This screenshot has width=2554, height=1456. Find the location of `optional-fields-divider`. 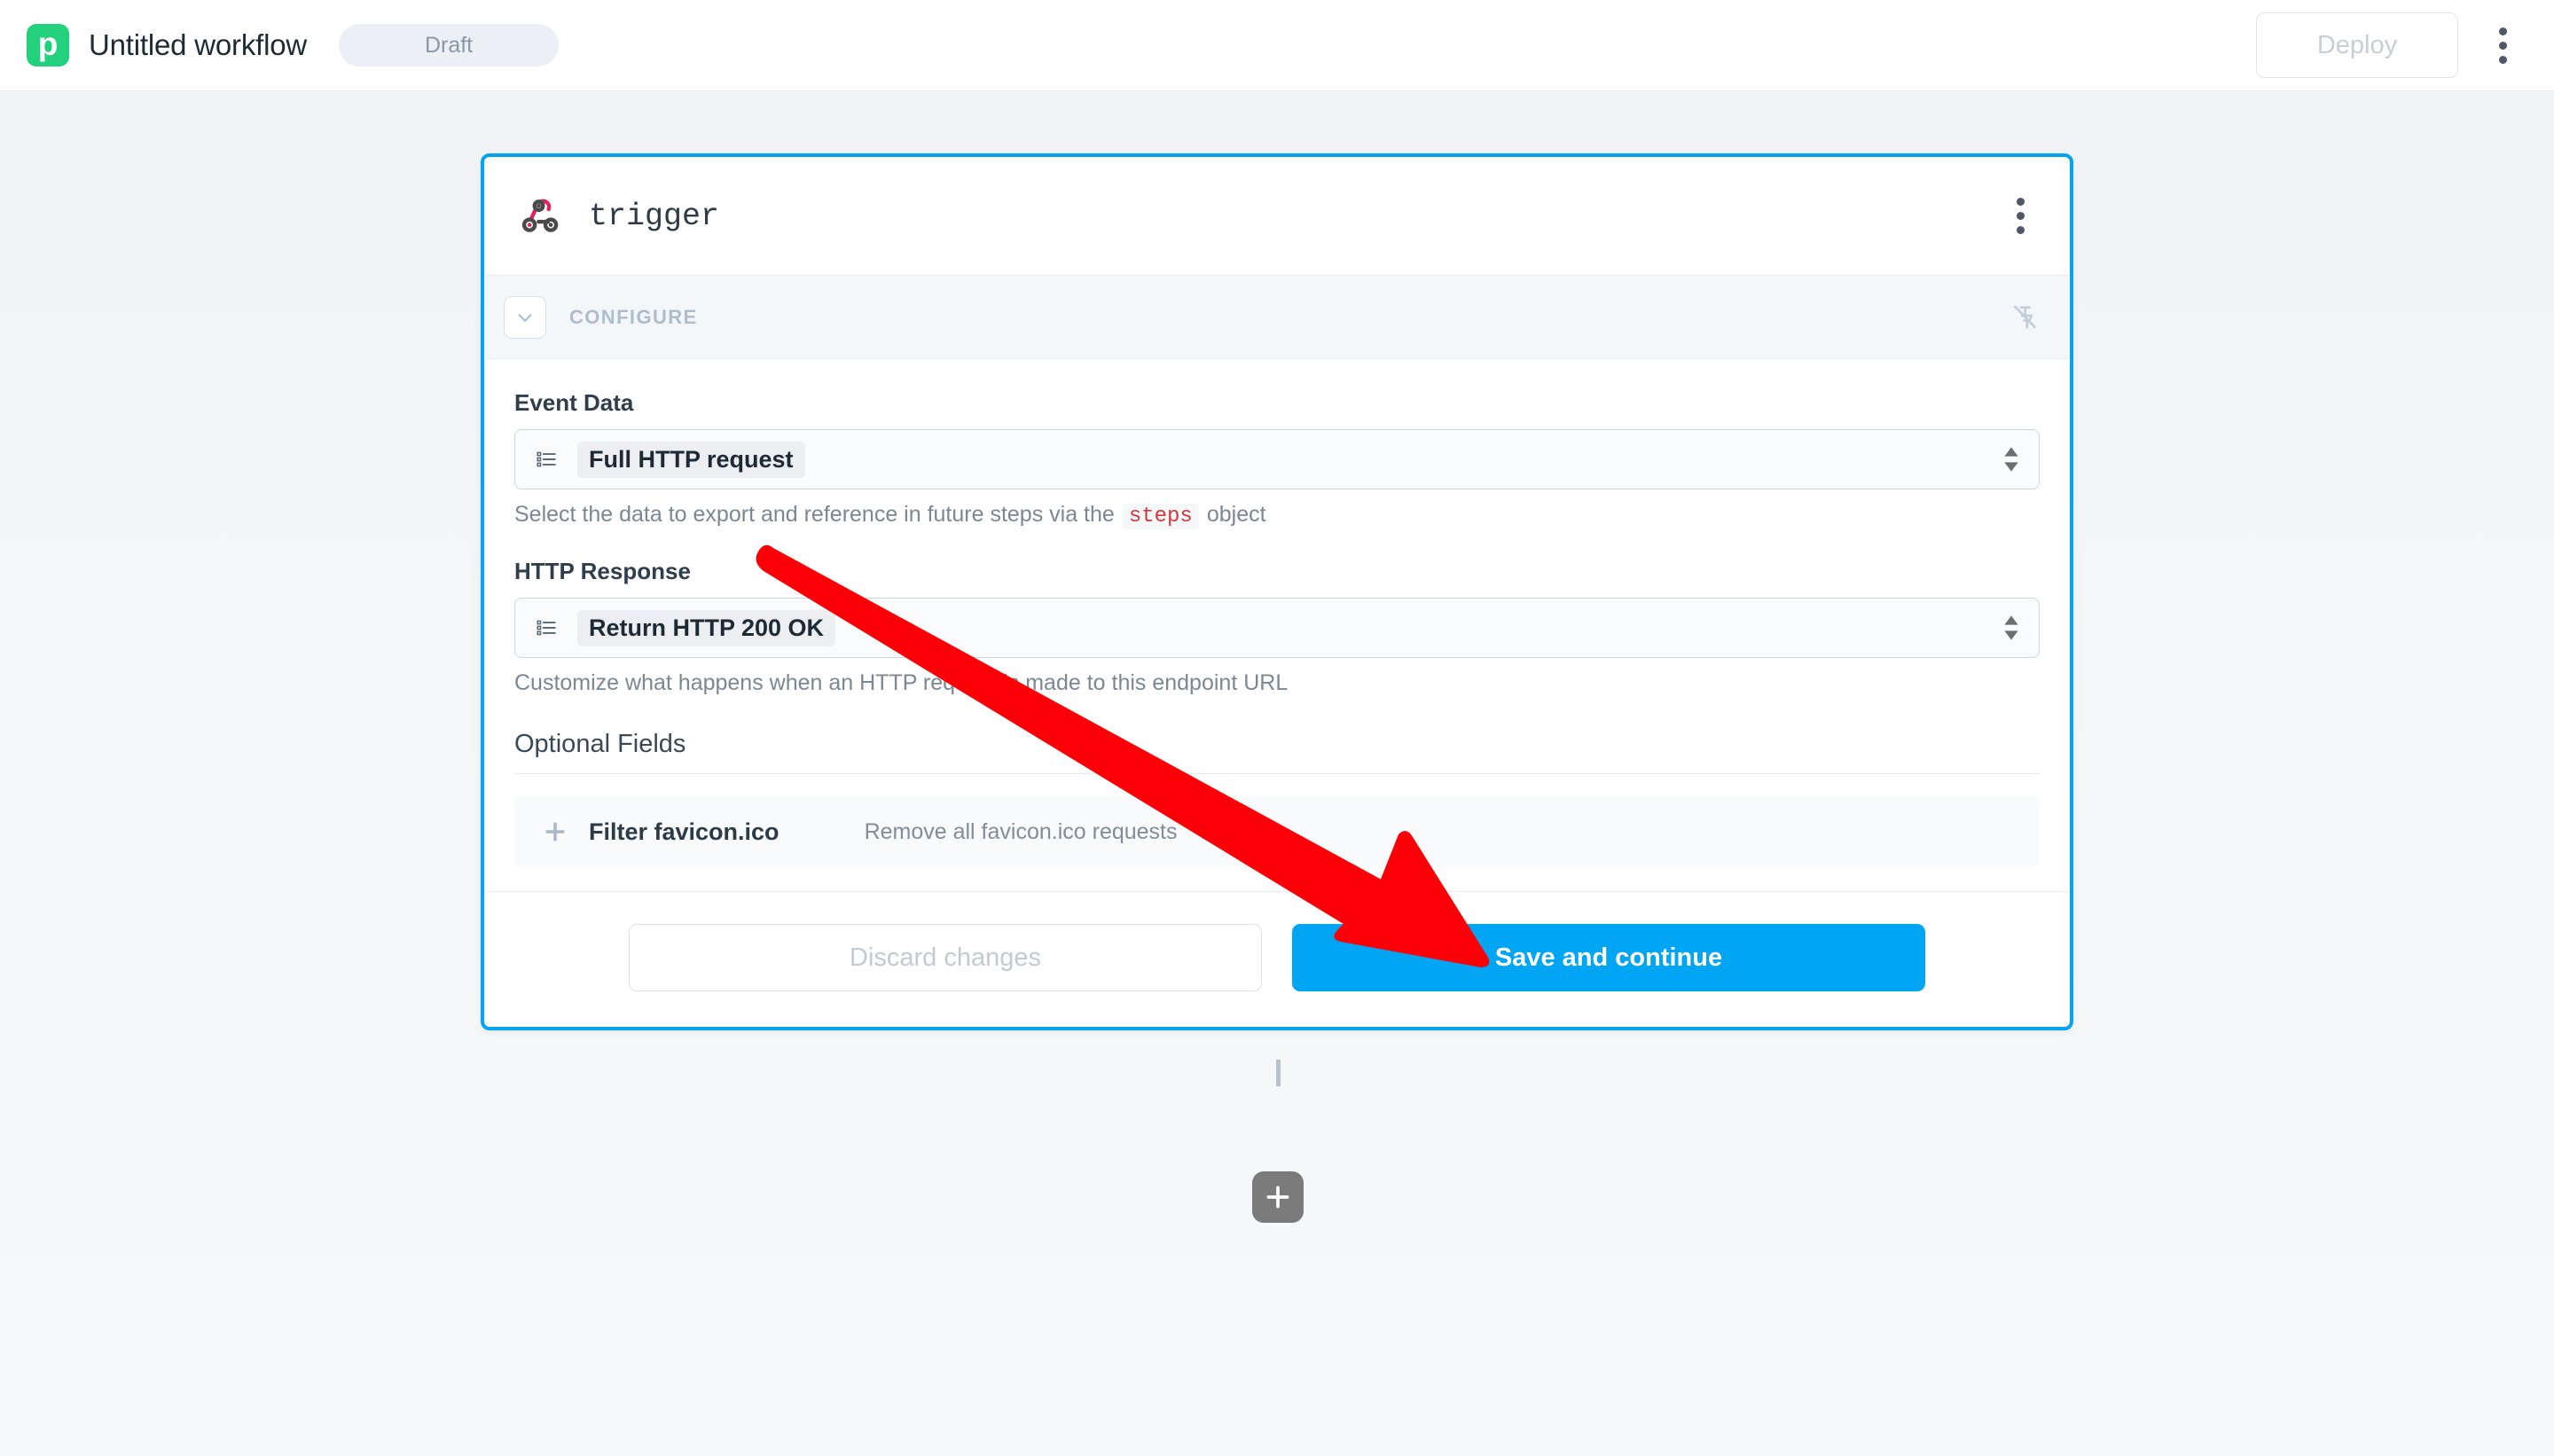

optional-fields-divider is located at coordinates (1277, 773).